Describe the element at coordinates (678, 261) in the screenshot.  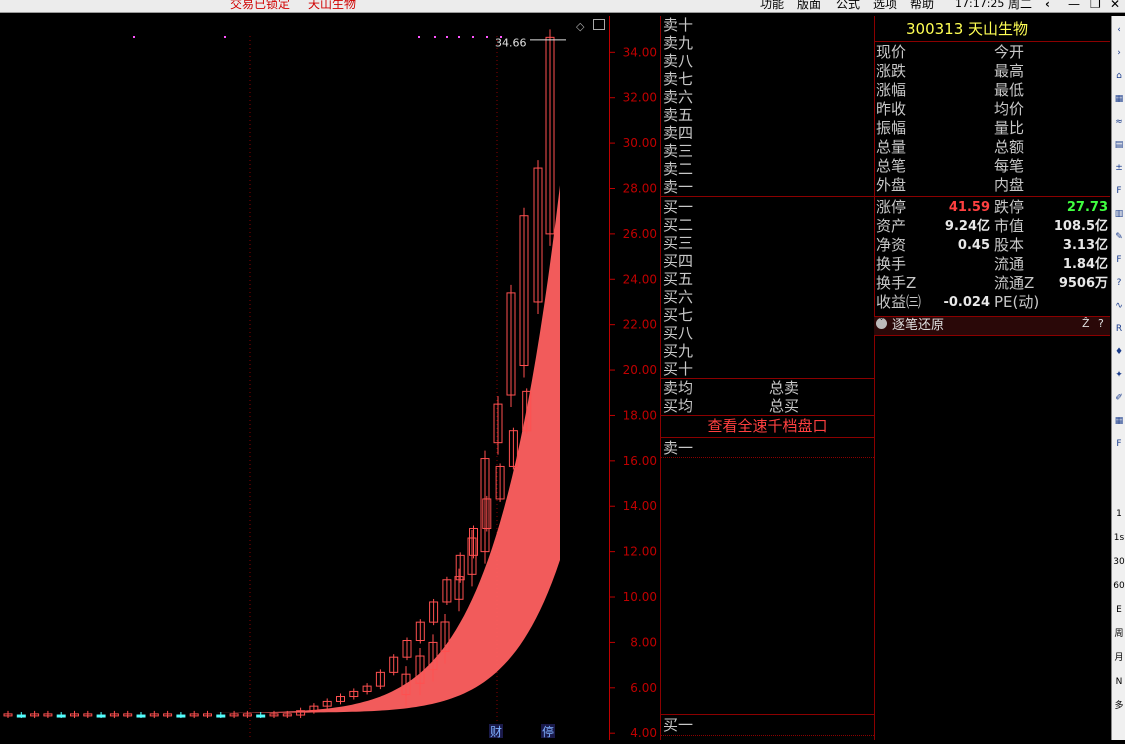
I see `buy-level-4: 买四` at that location.